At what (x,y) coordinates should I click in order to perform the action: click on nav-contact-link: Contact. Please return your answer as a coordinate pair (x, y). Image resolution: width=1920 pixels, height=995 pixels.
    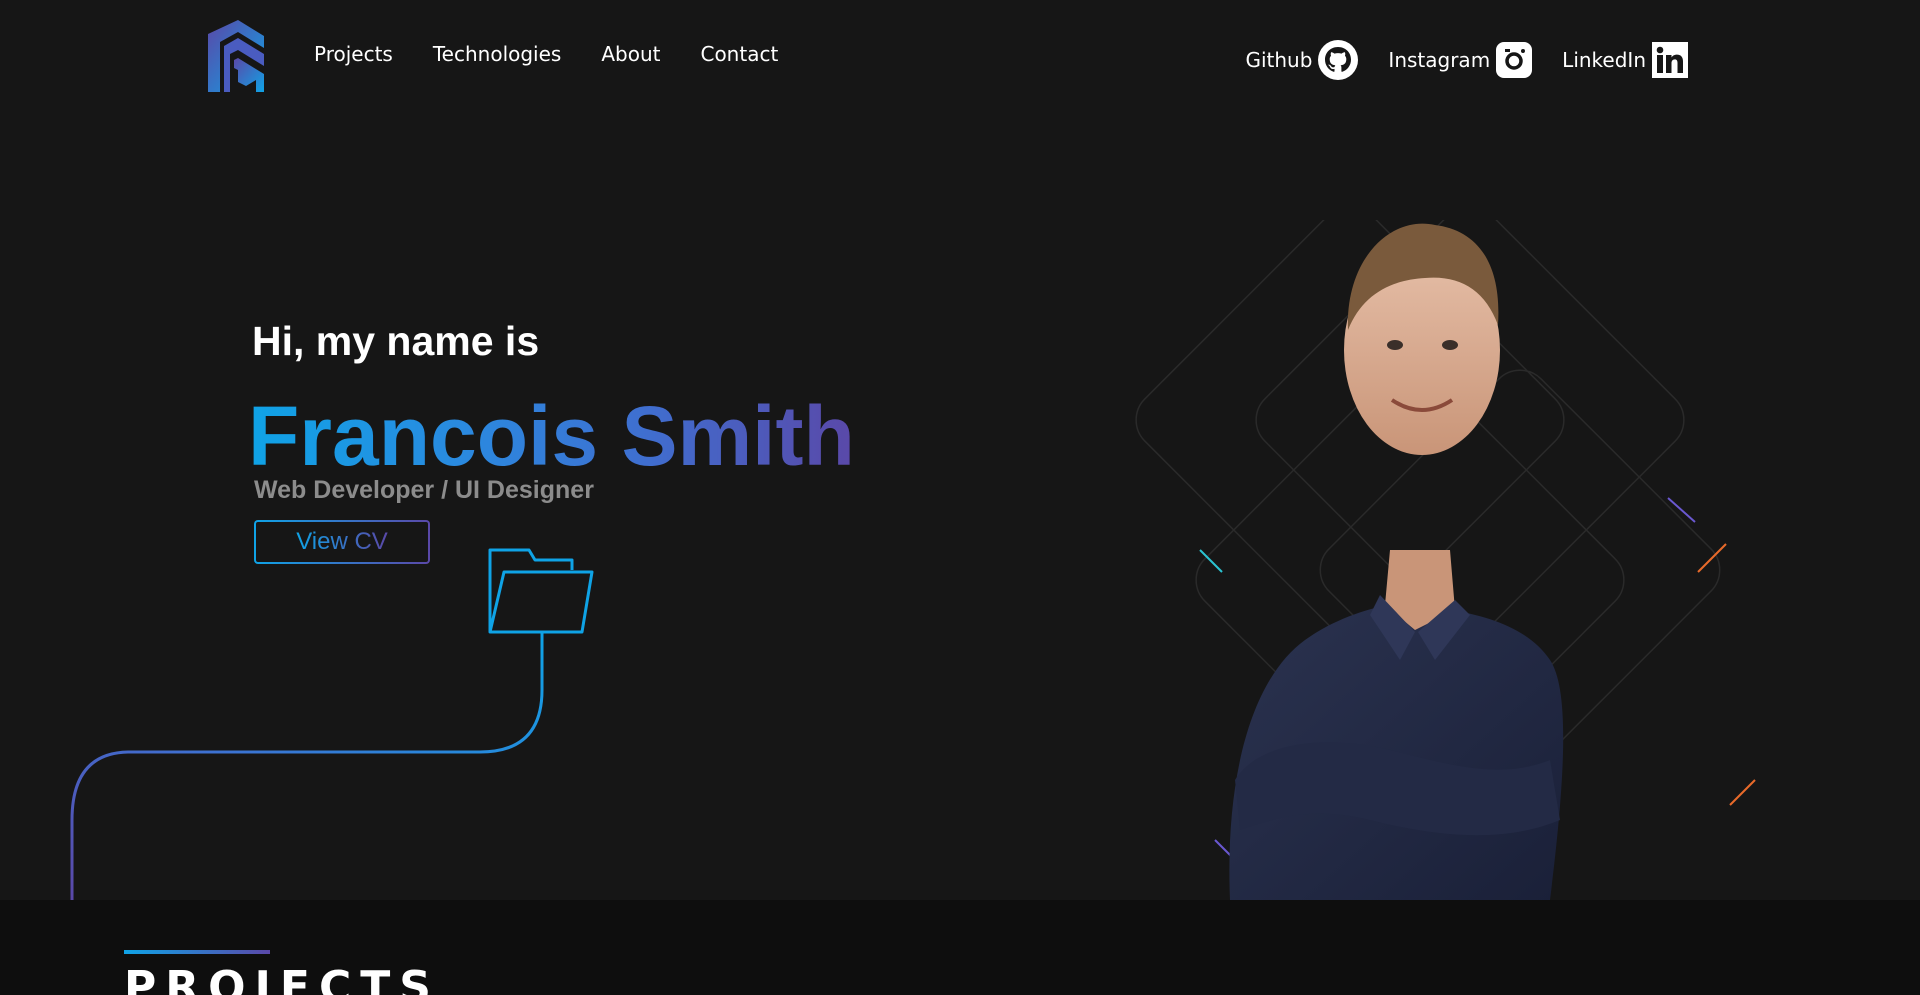
    Looking at the image, I should click on (739, 54).